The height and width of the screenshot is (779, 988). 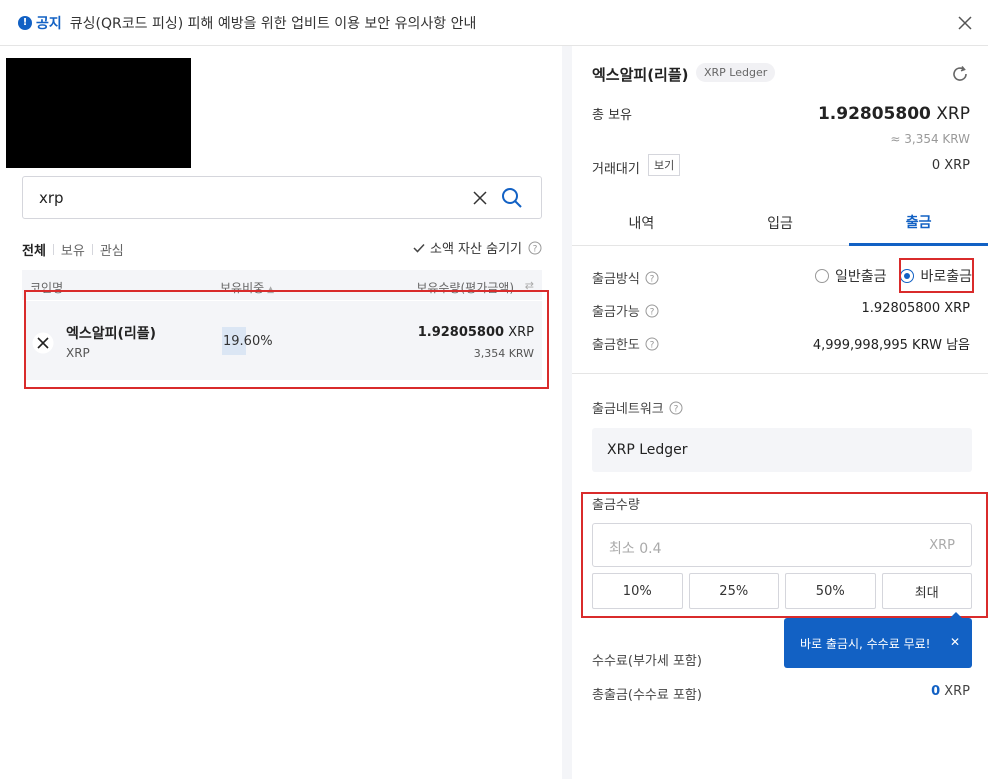 I want to click on radio-normal-withdraw: 일반출금, so click(x=850, y=276).